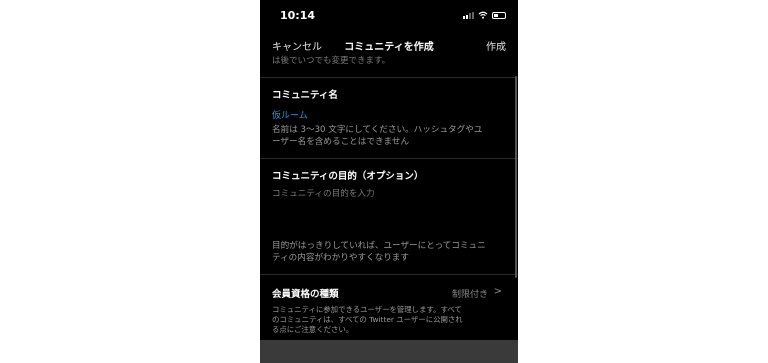 This screenshot has height=363, width=768. I want to click on status-icons, so click(484, 15).